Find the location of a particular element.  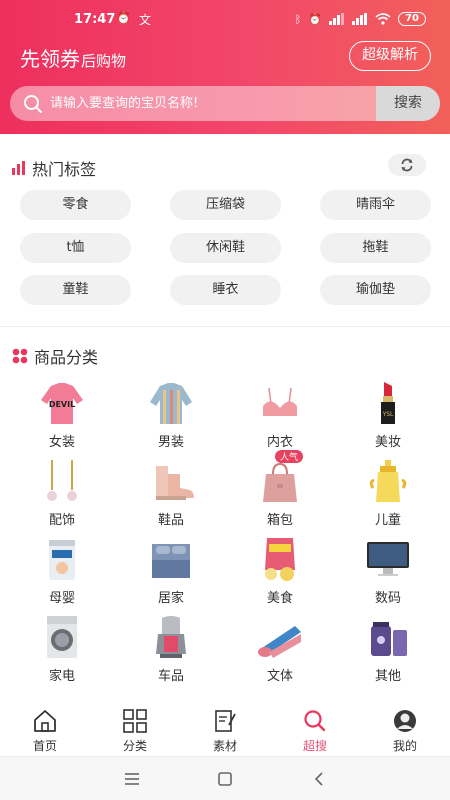

nav-label: 首页 is located at coordinates (44, 746).